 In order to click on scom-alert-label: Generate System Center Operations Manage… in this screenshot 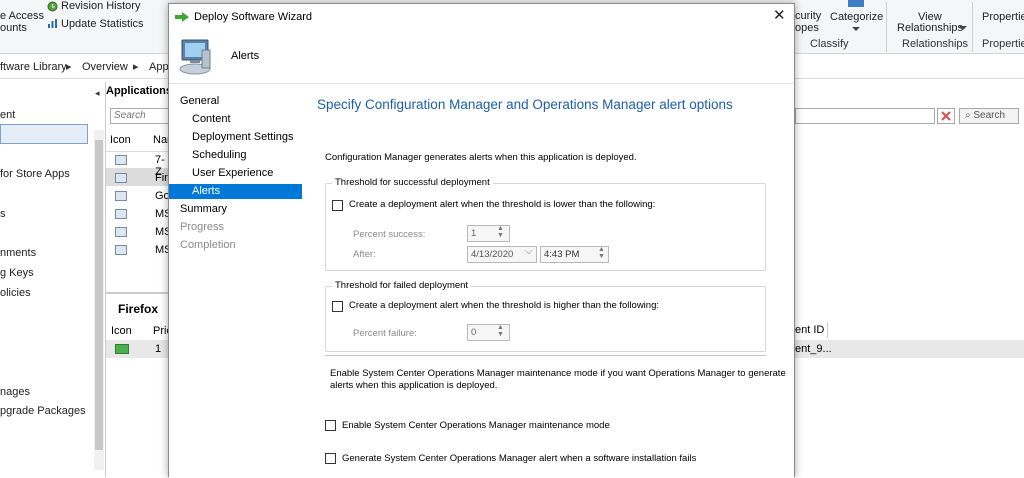, I will do `click(519, 458)`.